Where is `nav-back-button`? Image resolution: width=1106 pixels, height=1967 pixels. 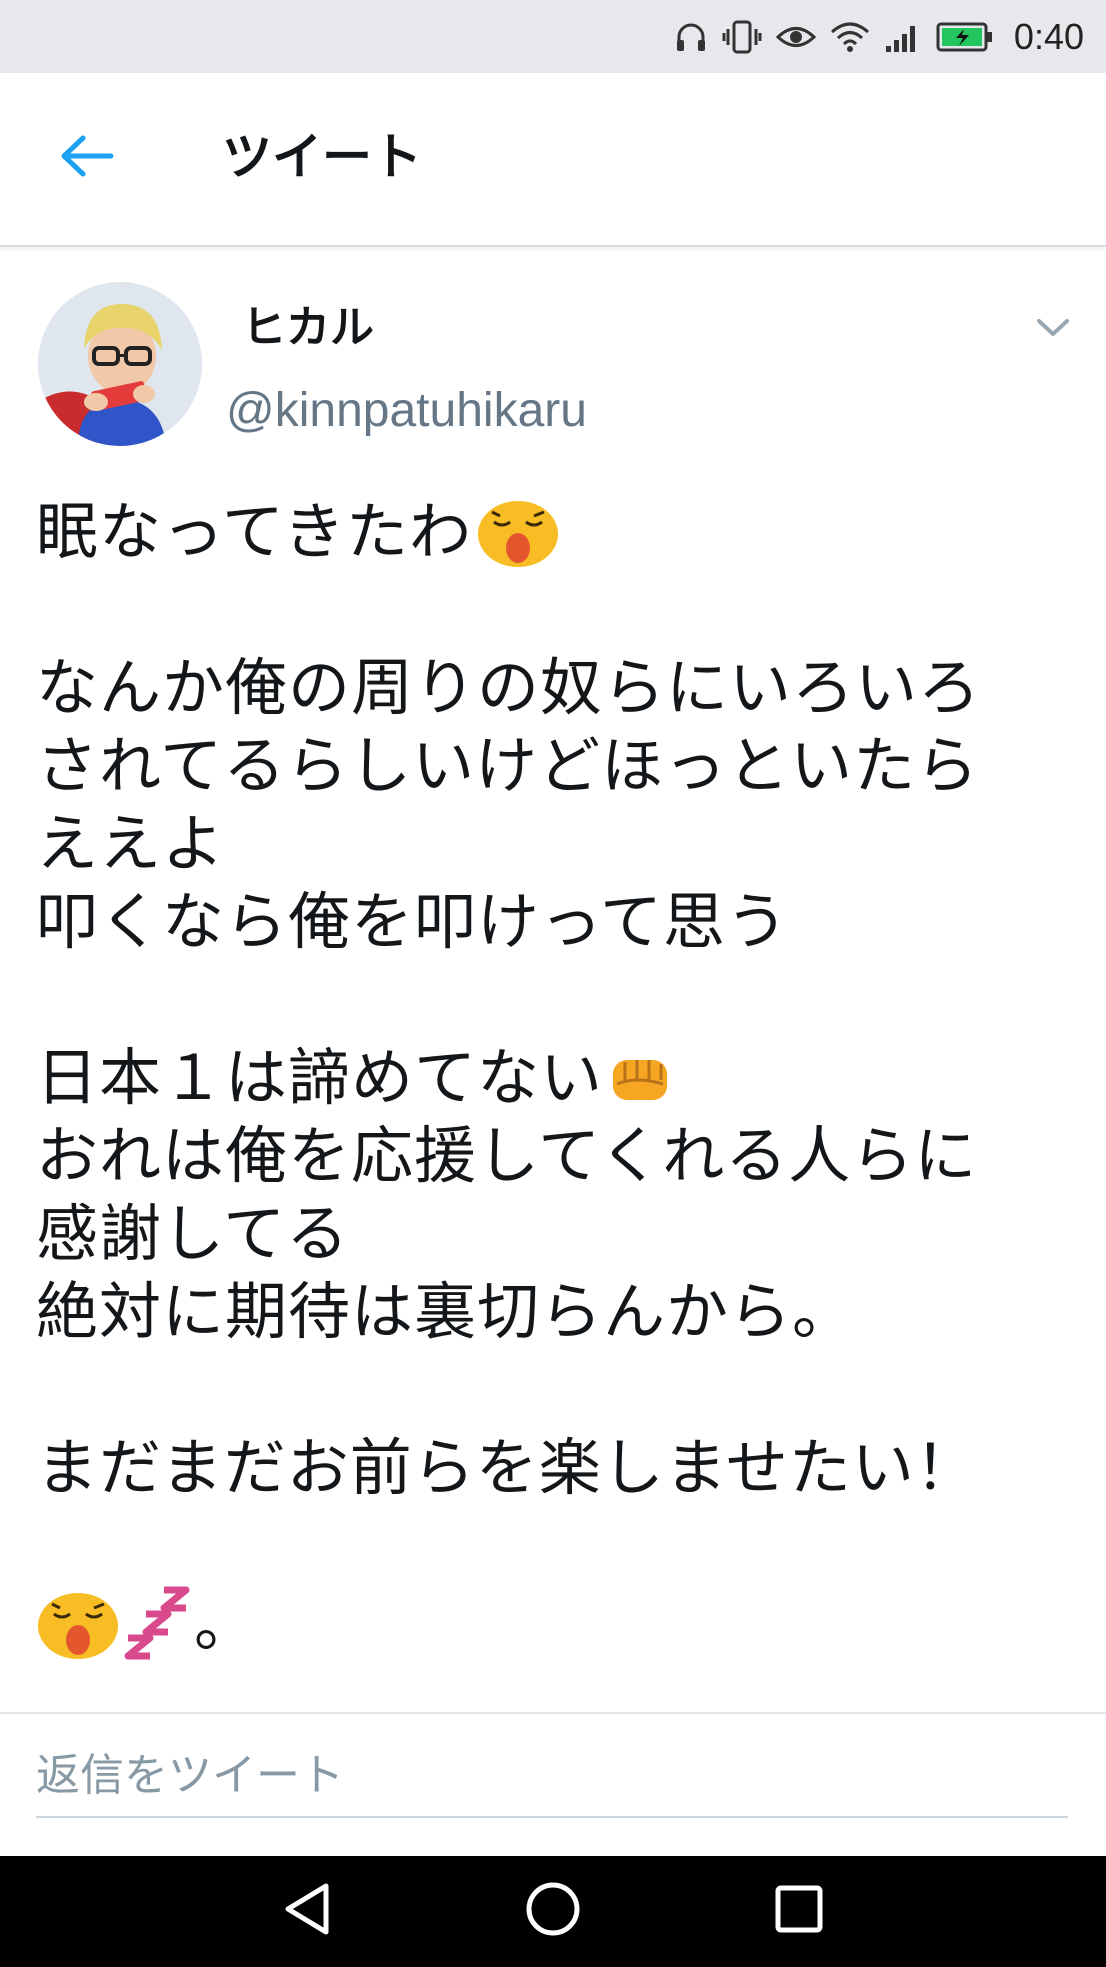
nav-back-button is located at coordinates (307, 1911).